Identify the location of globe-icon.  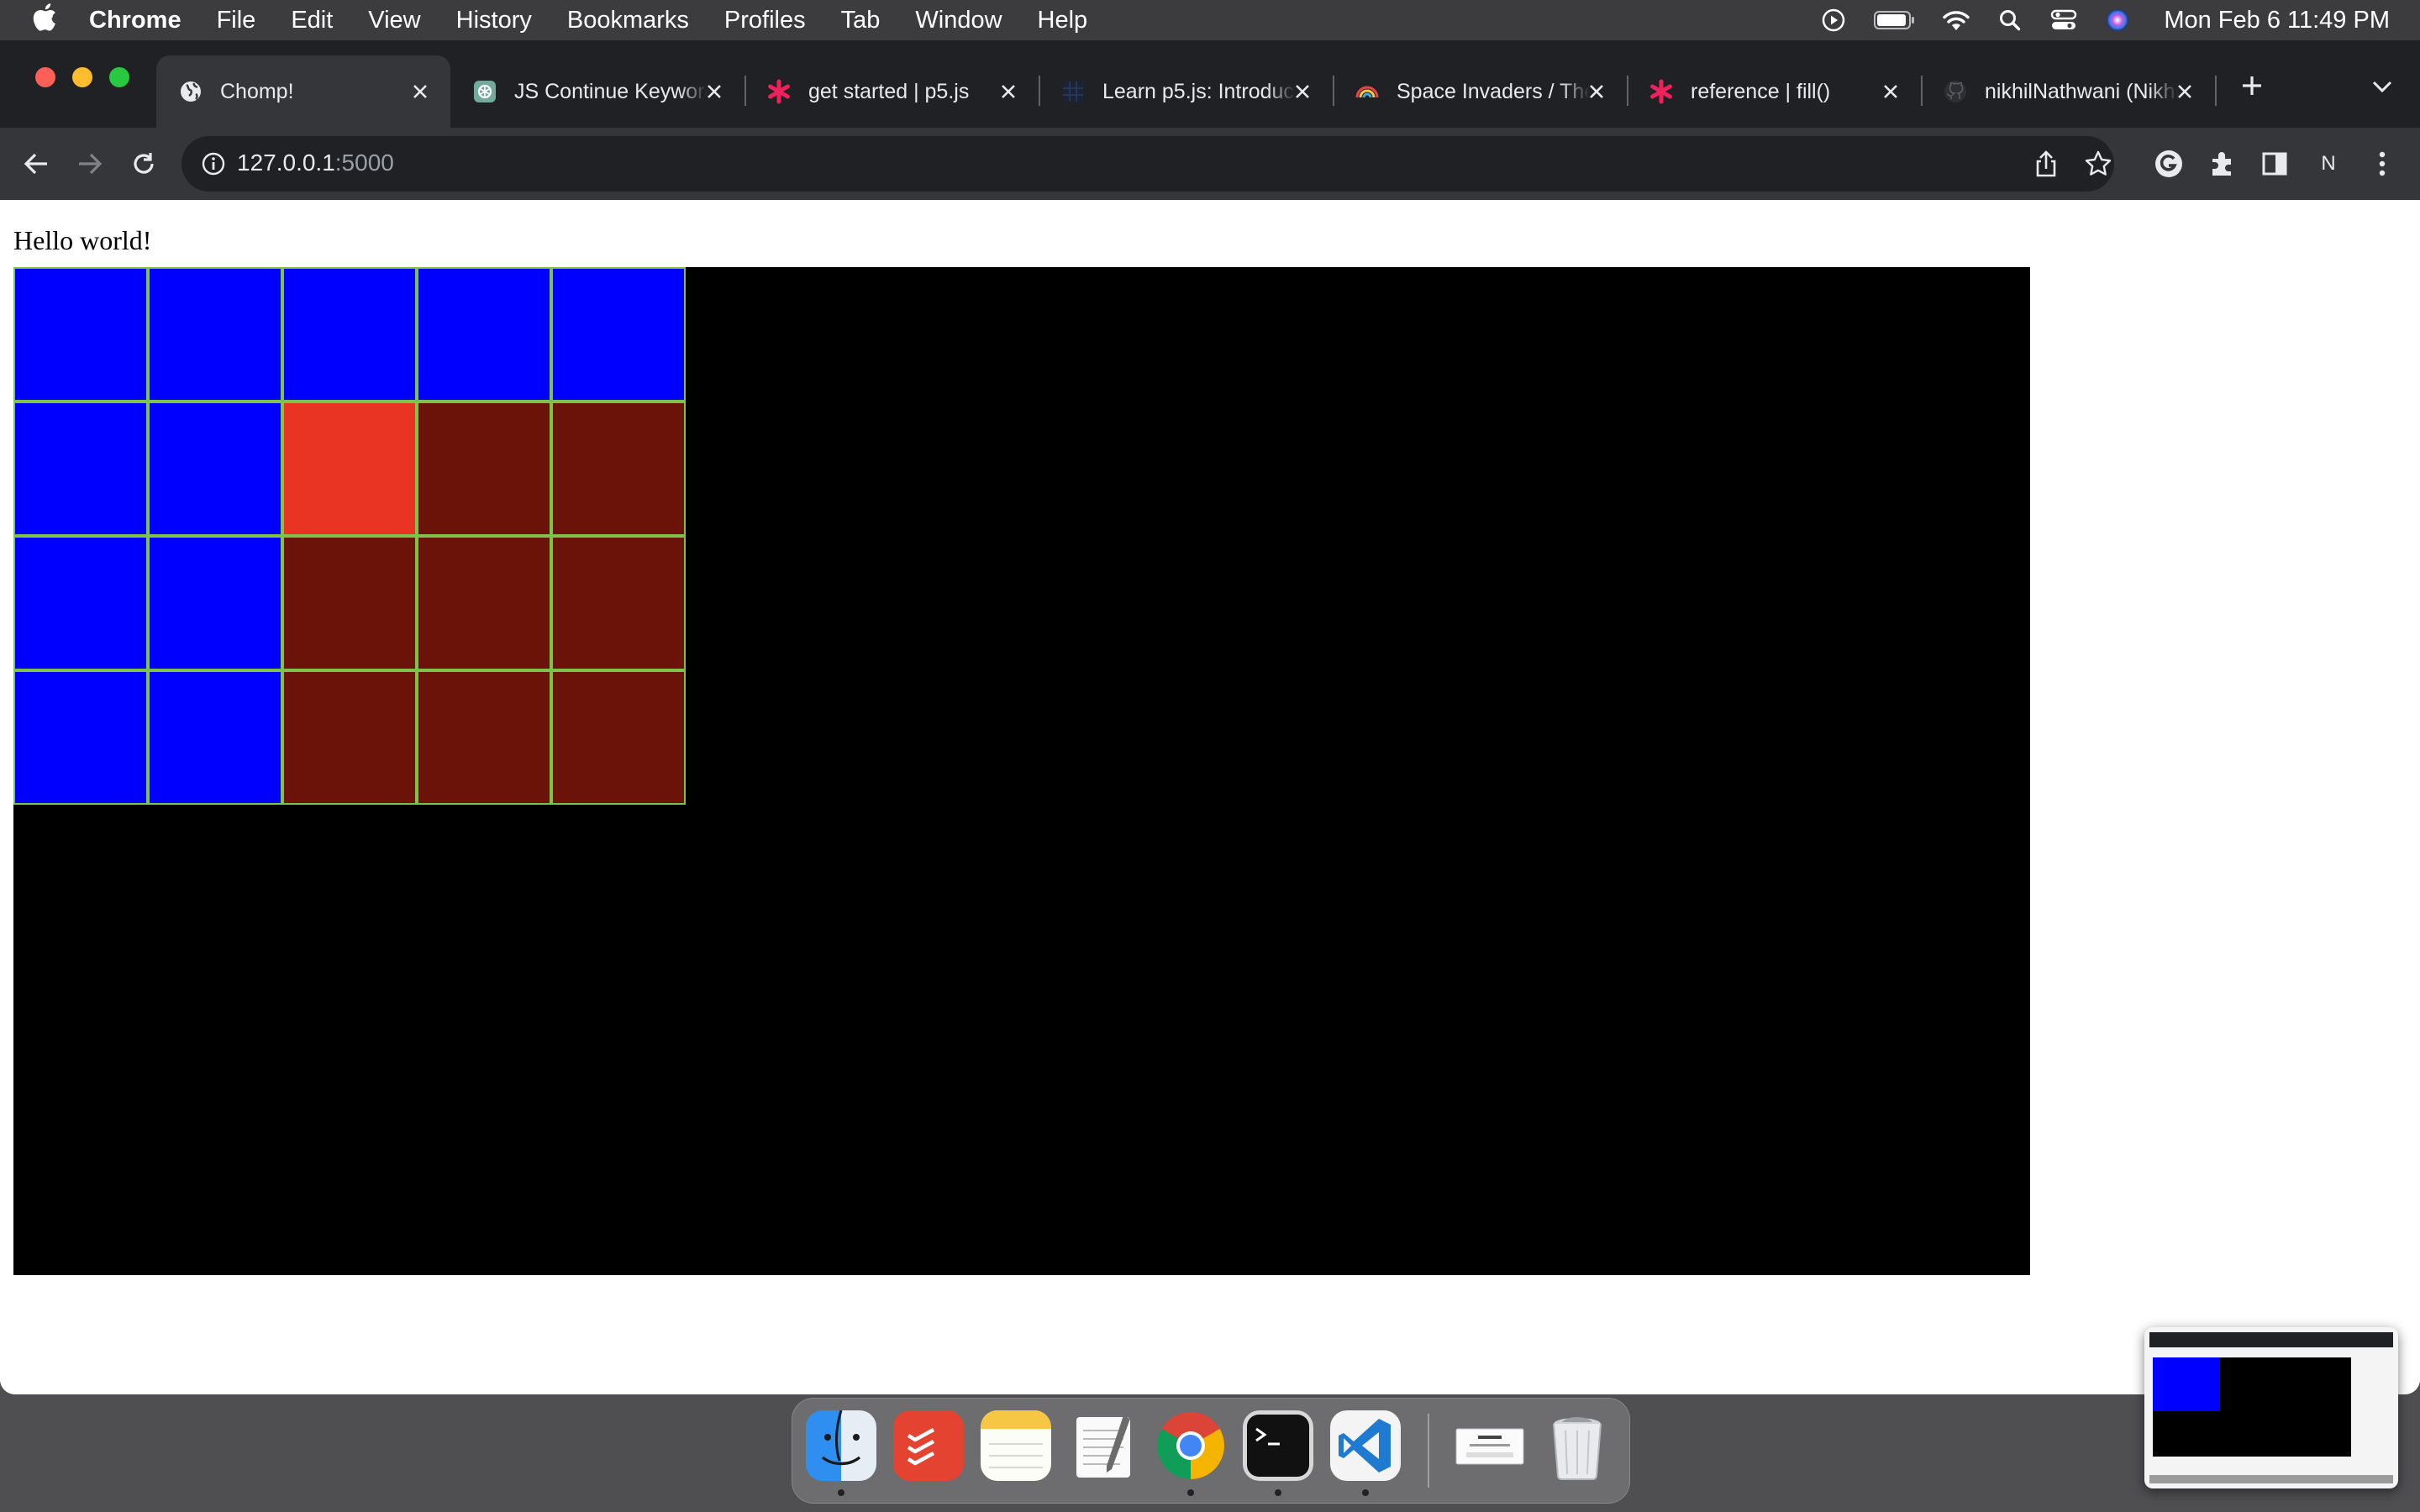
(191, 91).